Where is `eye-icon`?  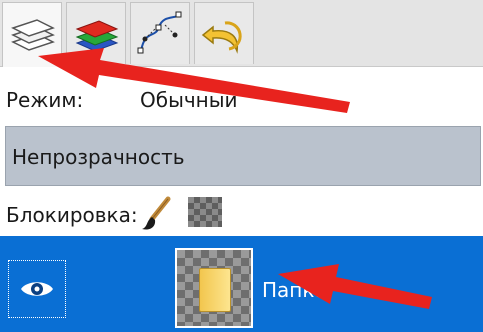
eye-icon is located at coordinates (37, 289).